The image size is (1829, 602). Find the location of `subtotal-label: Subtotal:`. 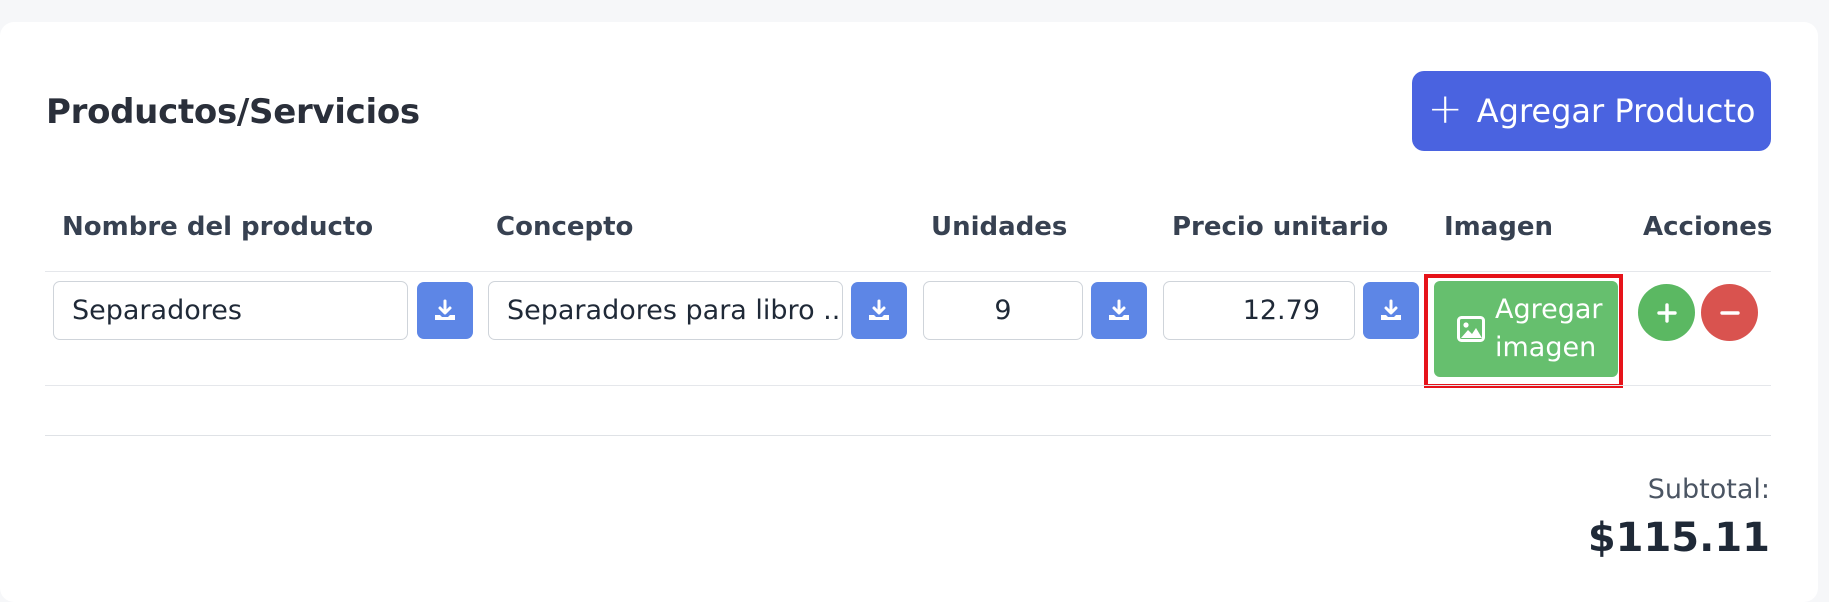

subtotal-label: Subtotal: is located at coordinates (1708, 489).